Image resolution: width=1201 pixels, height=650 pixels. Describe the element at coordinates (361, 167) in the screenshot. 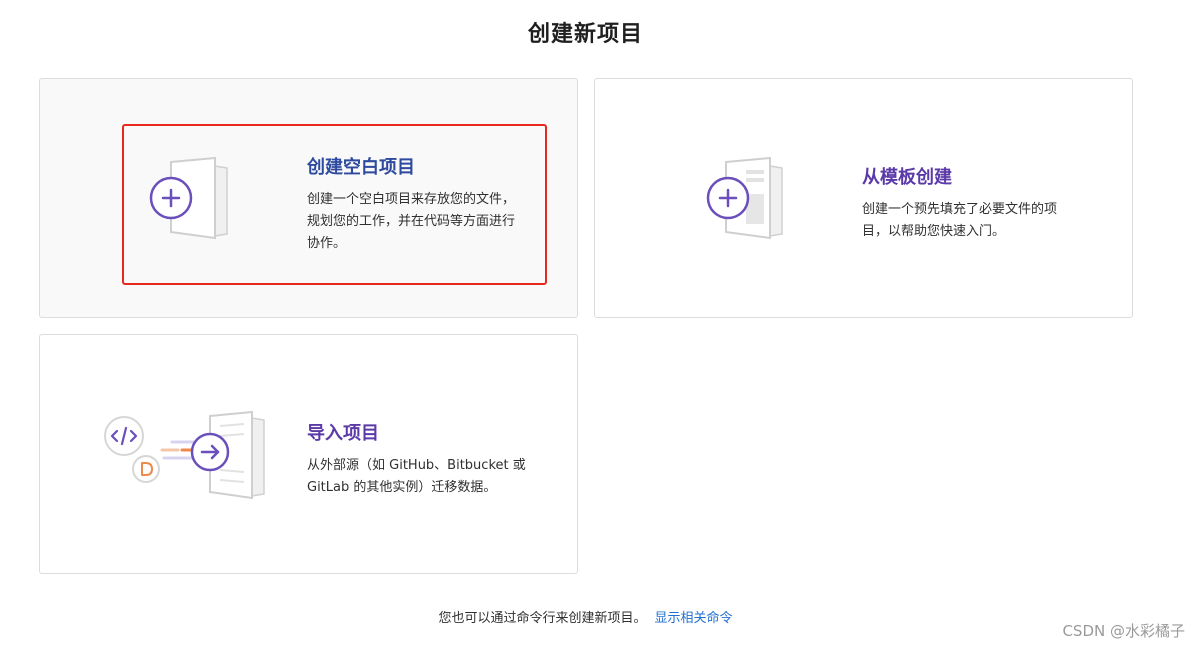

I see `blank-project-heading: 创建空白项目` at that location.